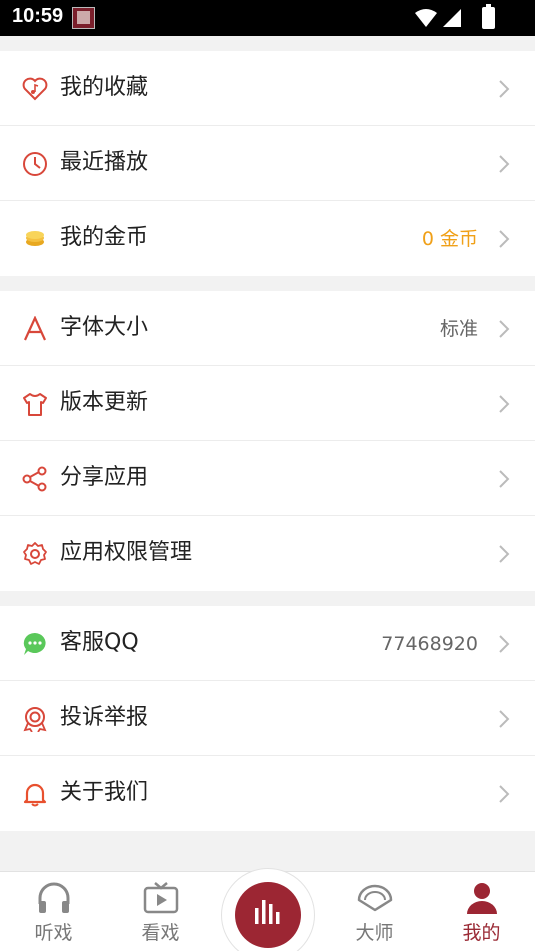  Describe the element at coordinates (104, 237) in the screenshot. I see `row-label: 我的金币` at that location.